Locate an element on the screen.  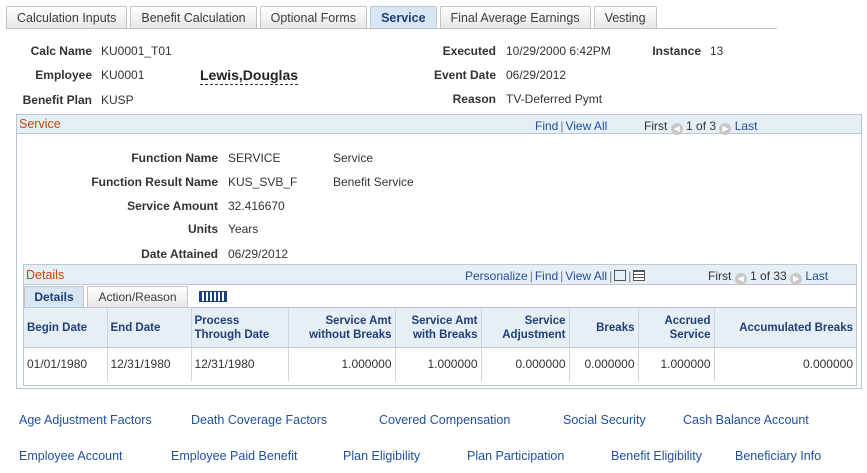
link-employee-paid-benefit: Employee Paid Benefit is located at coordinates (234, 456).